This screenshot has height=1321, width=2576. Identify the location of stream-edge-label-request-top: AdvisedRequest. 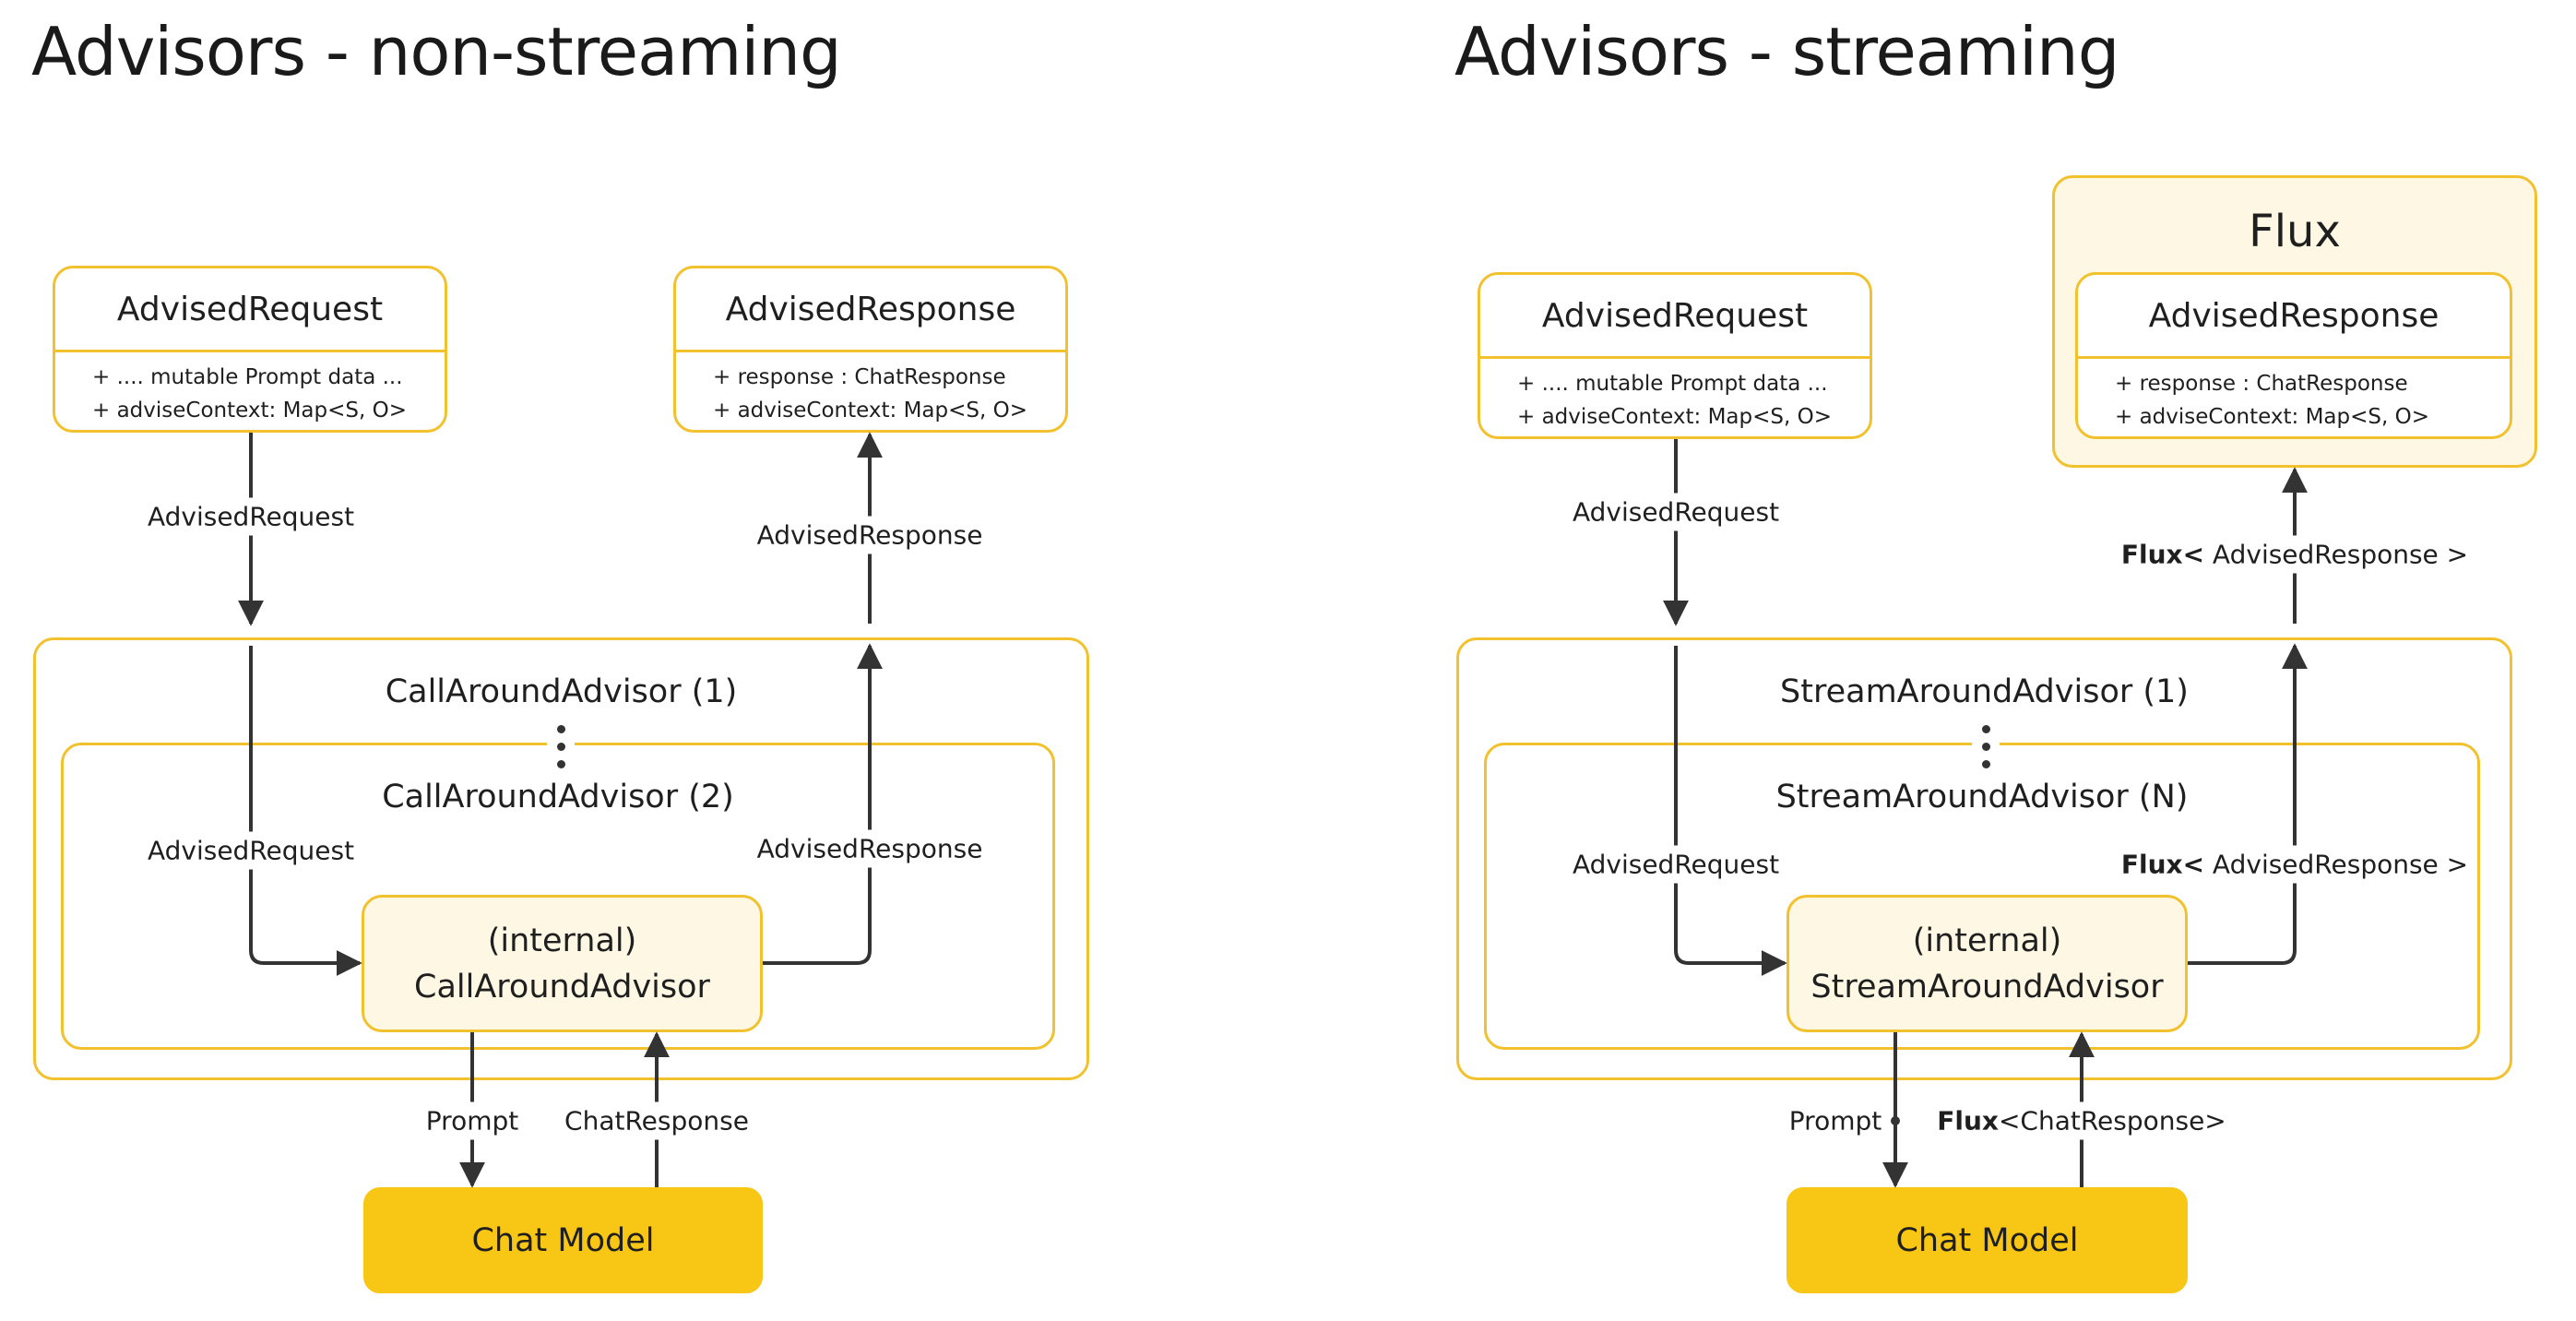
(1676, 512).